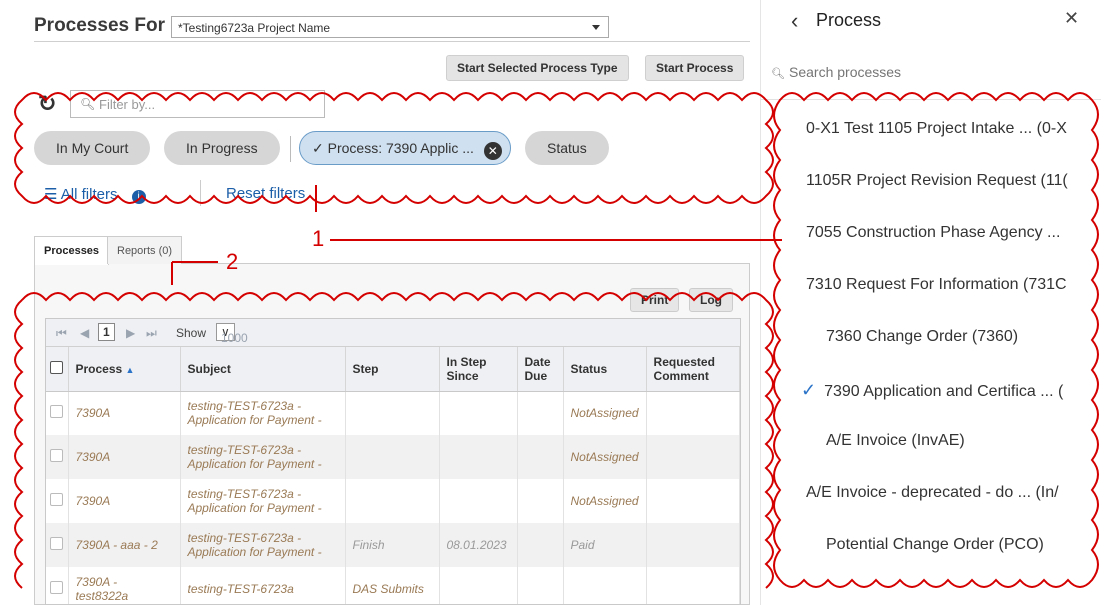 The height and width of the screenshot is (605, 1117). Describe the element at coordinates (931, 442) in the screenshot. I see `process-list-item: A/E Invoice (InvAE)` at that location.